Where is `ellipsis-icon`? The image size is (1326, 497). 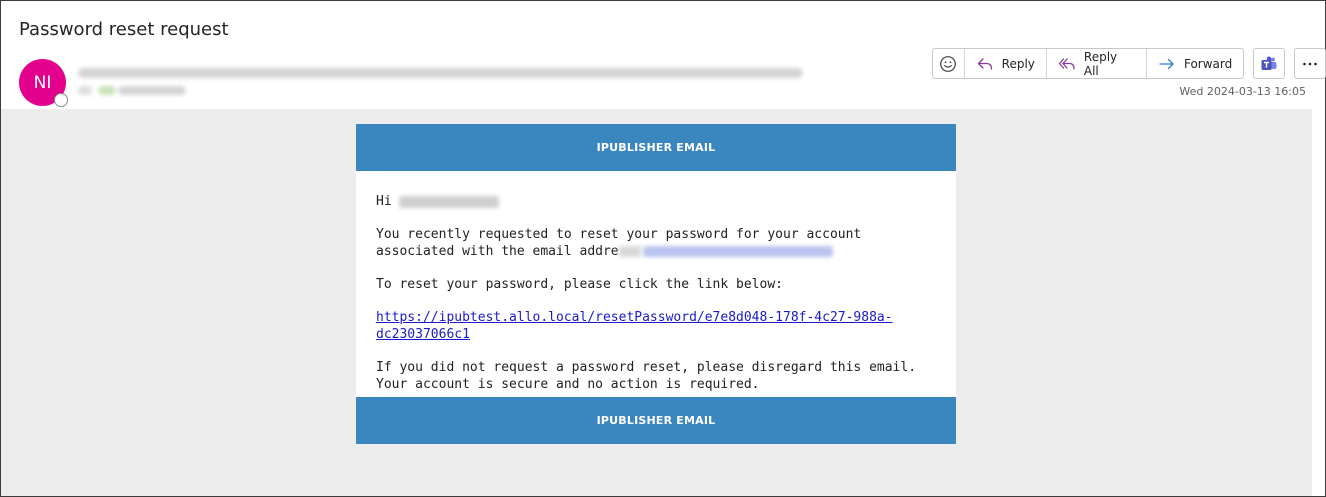
ellipsis-icon is located at coordinates (1310, 64).